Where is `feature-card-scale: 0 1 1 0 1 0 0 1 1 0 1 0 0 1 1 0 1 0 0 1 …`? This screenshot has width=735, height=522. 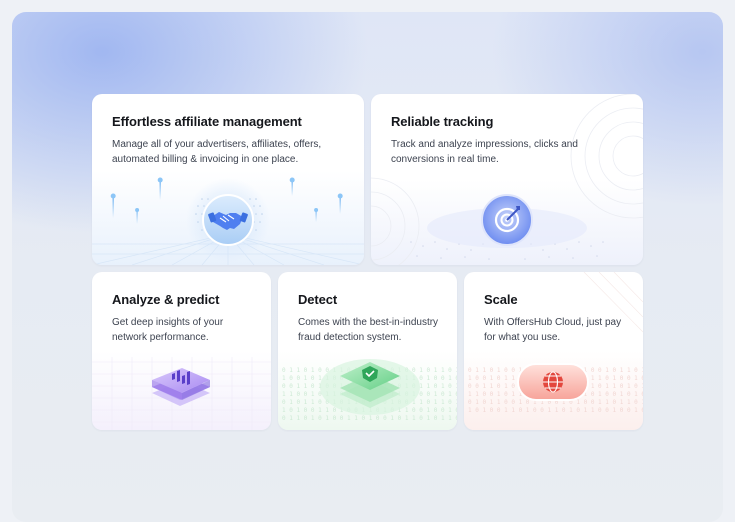
feature-card-scale: 0 1 1 0 1 0 0 1 1 0 1 0 0 1 1 0 1 0 0 1 … is located at coordinates (553, 351).